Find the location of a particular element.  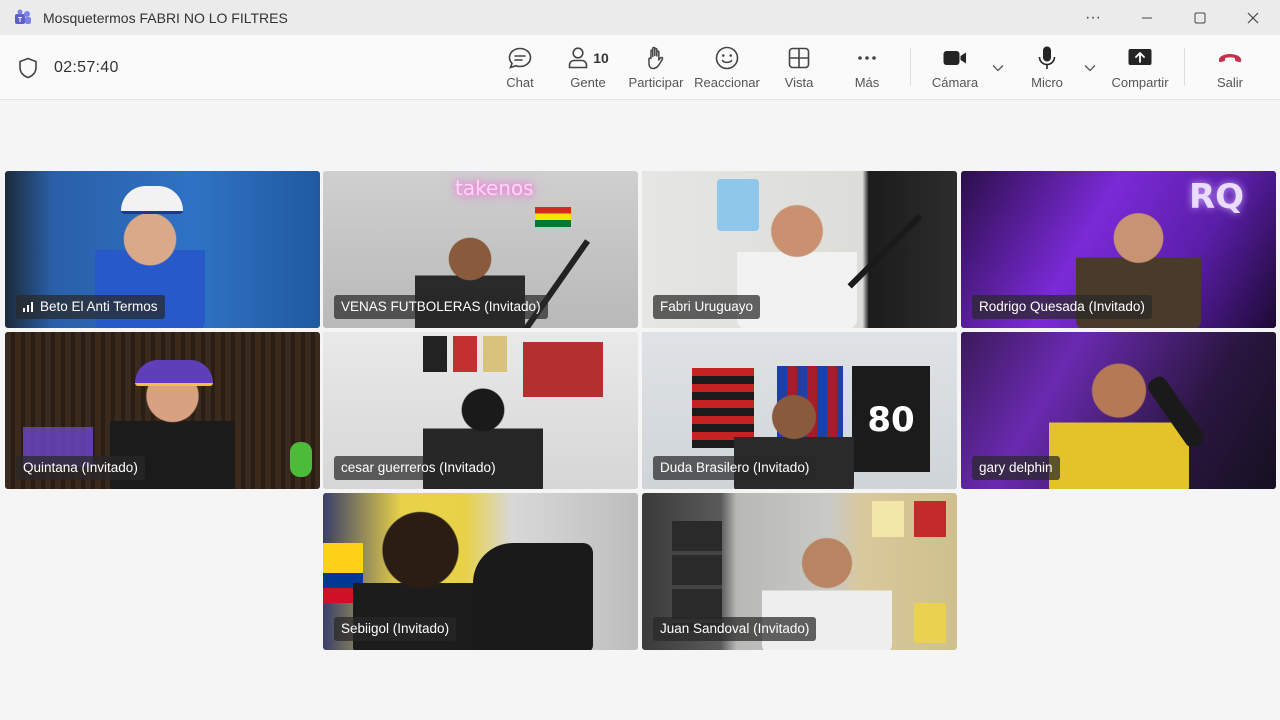

participant-tile: gary delphin is located at coordinates (1118, 410).